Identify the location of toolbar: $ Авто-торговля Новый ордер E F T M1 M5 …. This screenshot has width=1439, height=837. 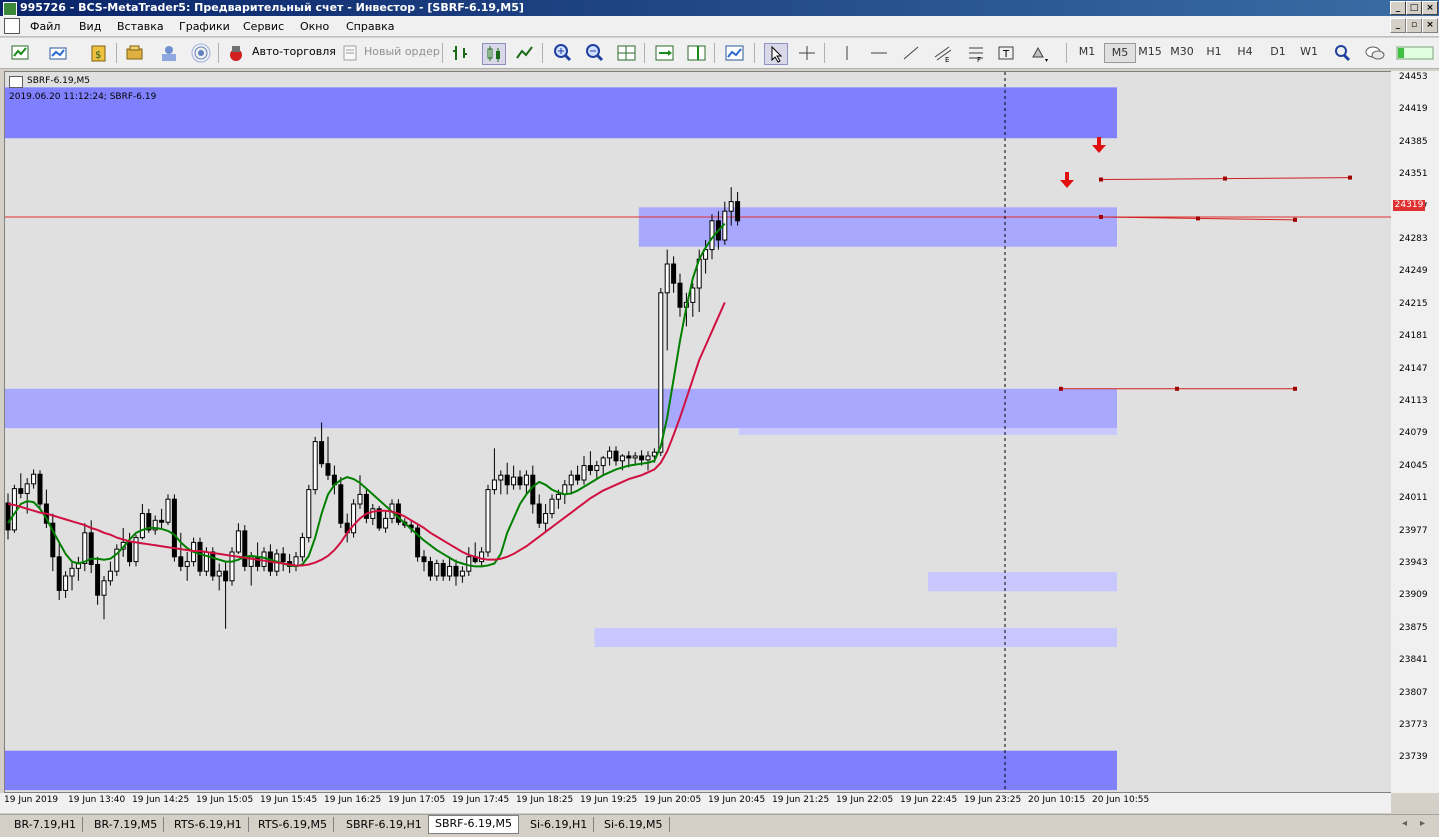
(719, 53).